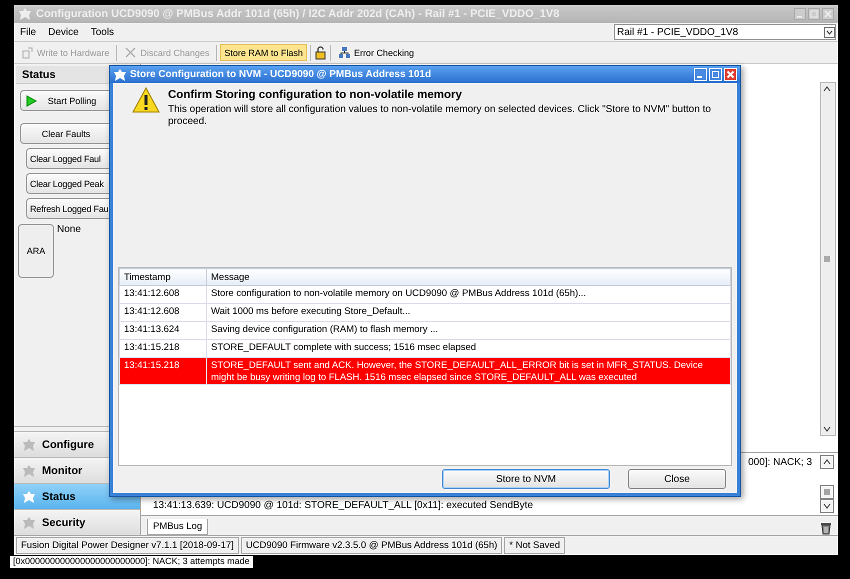 The height and width of the screenshot is (579, 850). What do you see at coordinates (63, 32) in the screenshot?
I see `menu-item: Device` at bounding box center [63, 32].